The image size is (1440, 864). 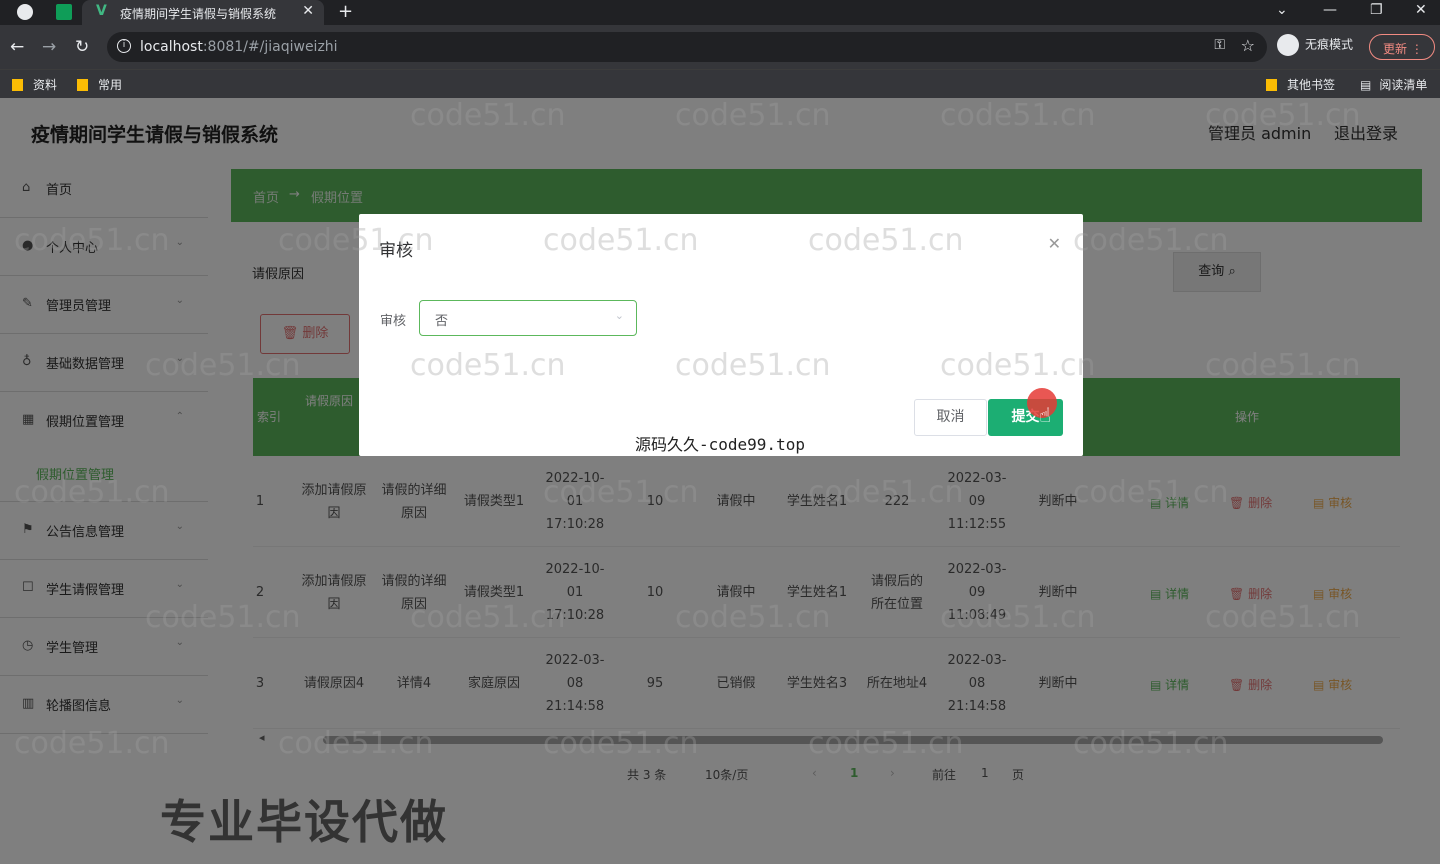 I want to click on tab-search-icon: ⌄, so click(x=1282, y=10).